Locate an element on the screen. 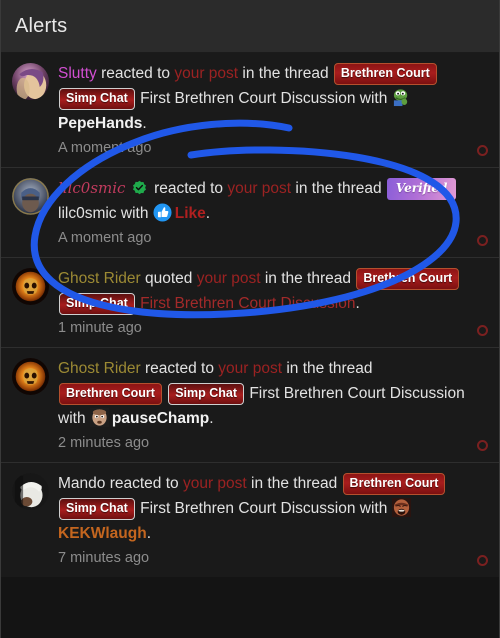 The height and width of the screenshot is (638, 500). verified-check-icon is located at coordinates (139, 186).